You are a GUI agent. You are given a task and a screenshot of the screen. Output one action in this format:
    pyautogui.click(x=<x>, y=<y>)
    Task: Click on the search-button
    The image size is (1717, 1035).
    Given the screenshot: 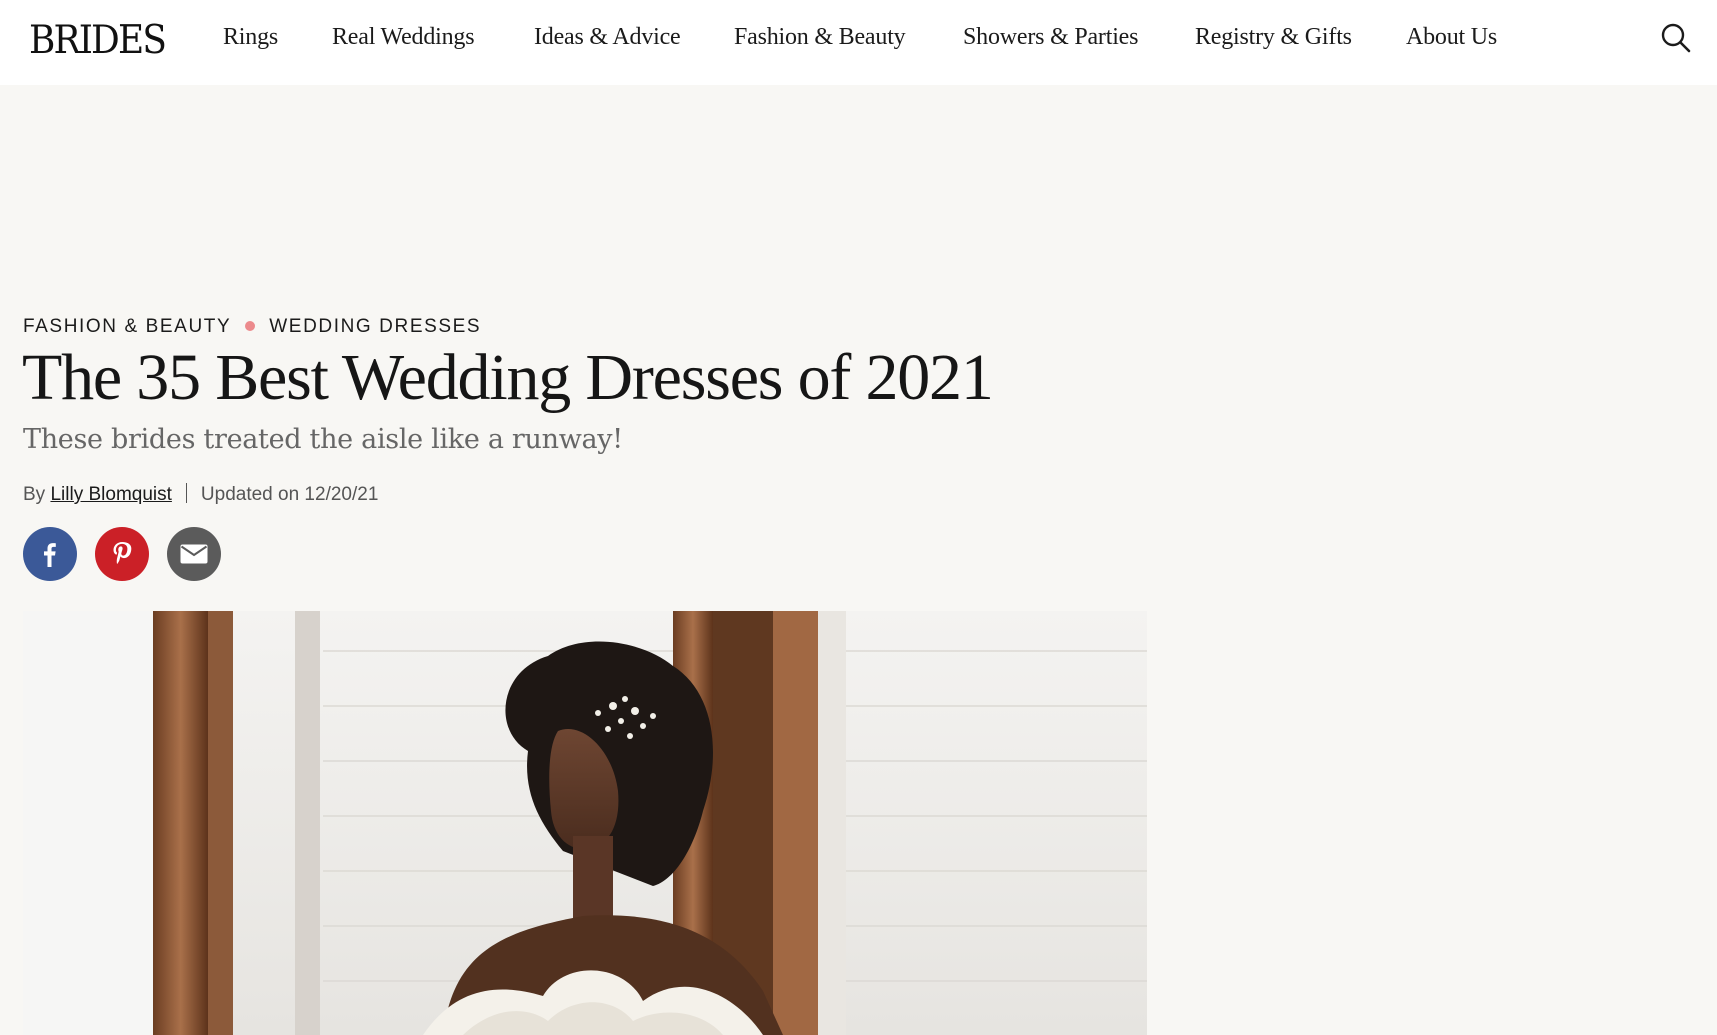 What is the action you would take?
    pyautogui.click(x=1676, y=38)
    